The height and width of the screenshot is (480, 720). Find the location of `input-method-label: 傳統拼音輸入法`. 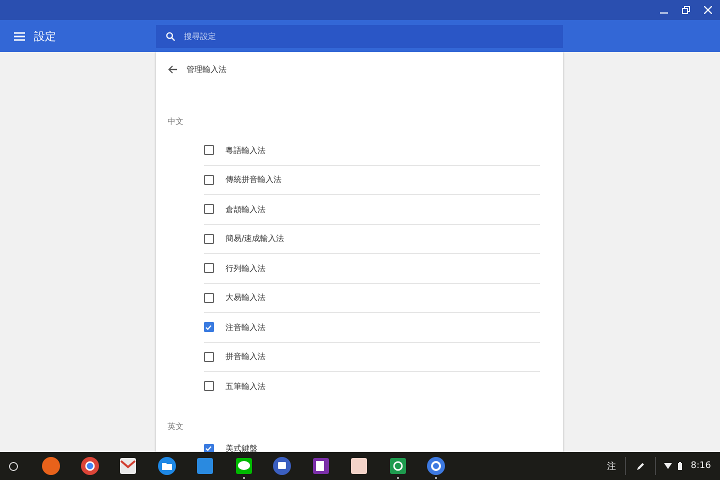

input-method-label: 傳統拼音輸入法 is located at coordinates (254, 180).